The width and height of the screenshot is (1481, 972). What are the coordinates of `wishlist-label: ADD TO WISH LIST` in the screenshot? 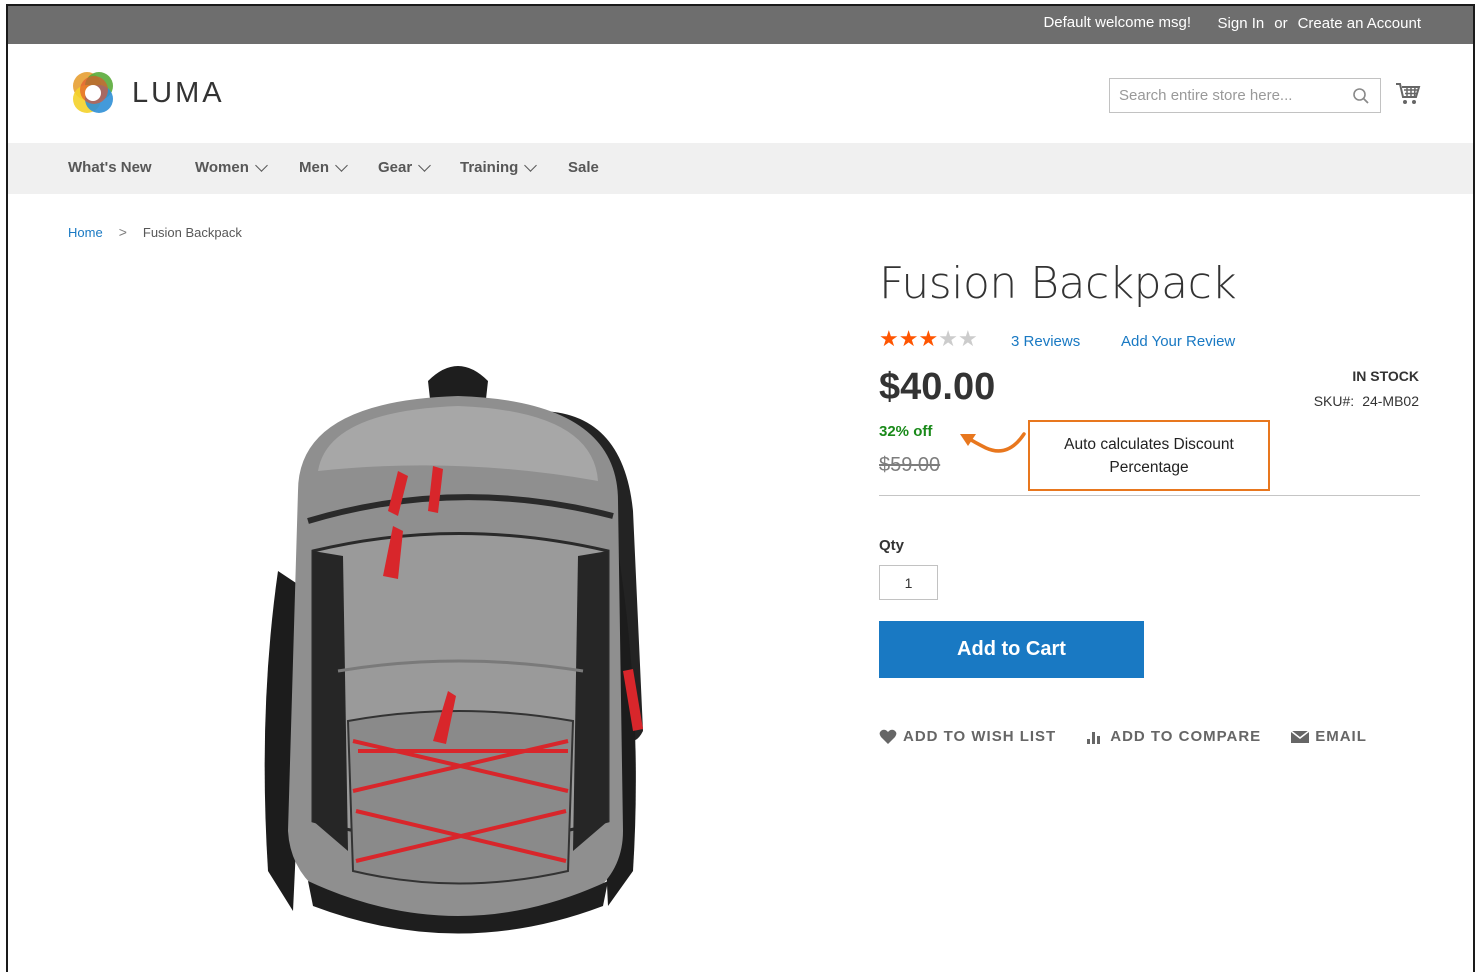 It's located at (980, 736).